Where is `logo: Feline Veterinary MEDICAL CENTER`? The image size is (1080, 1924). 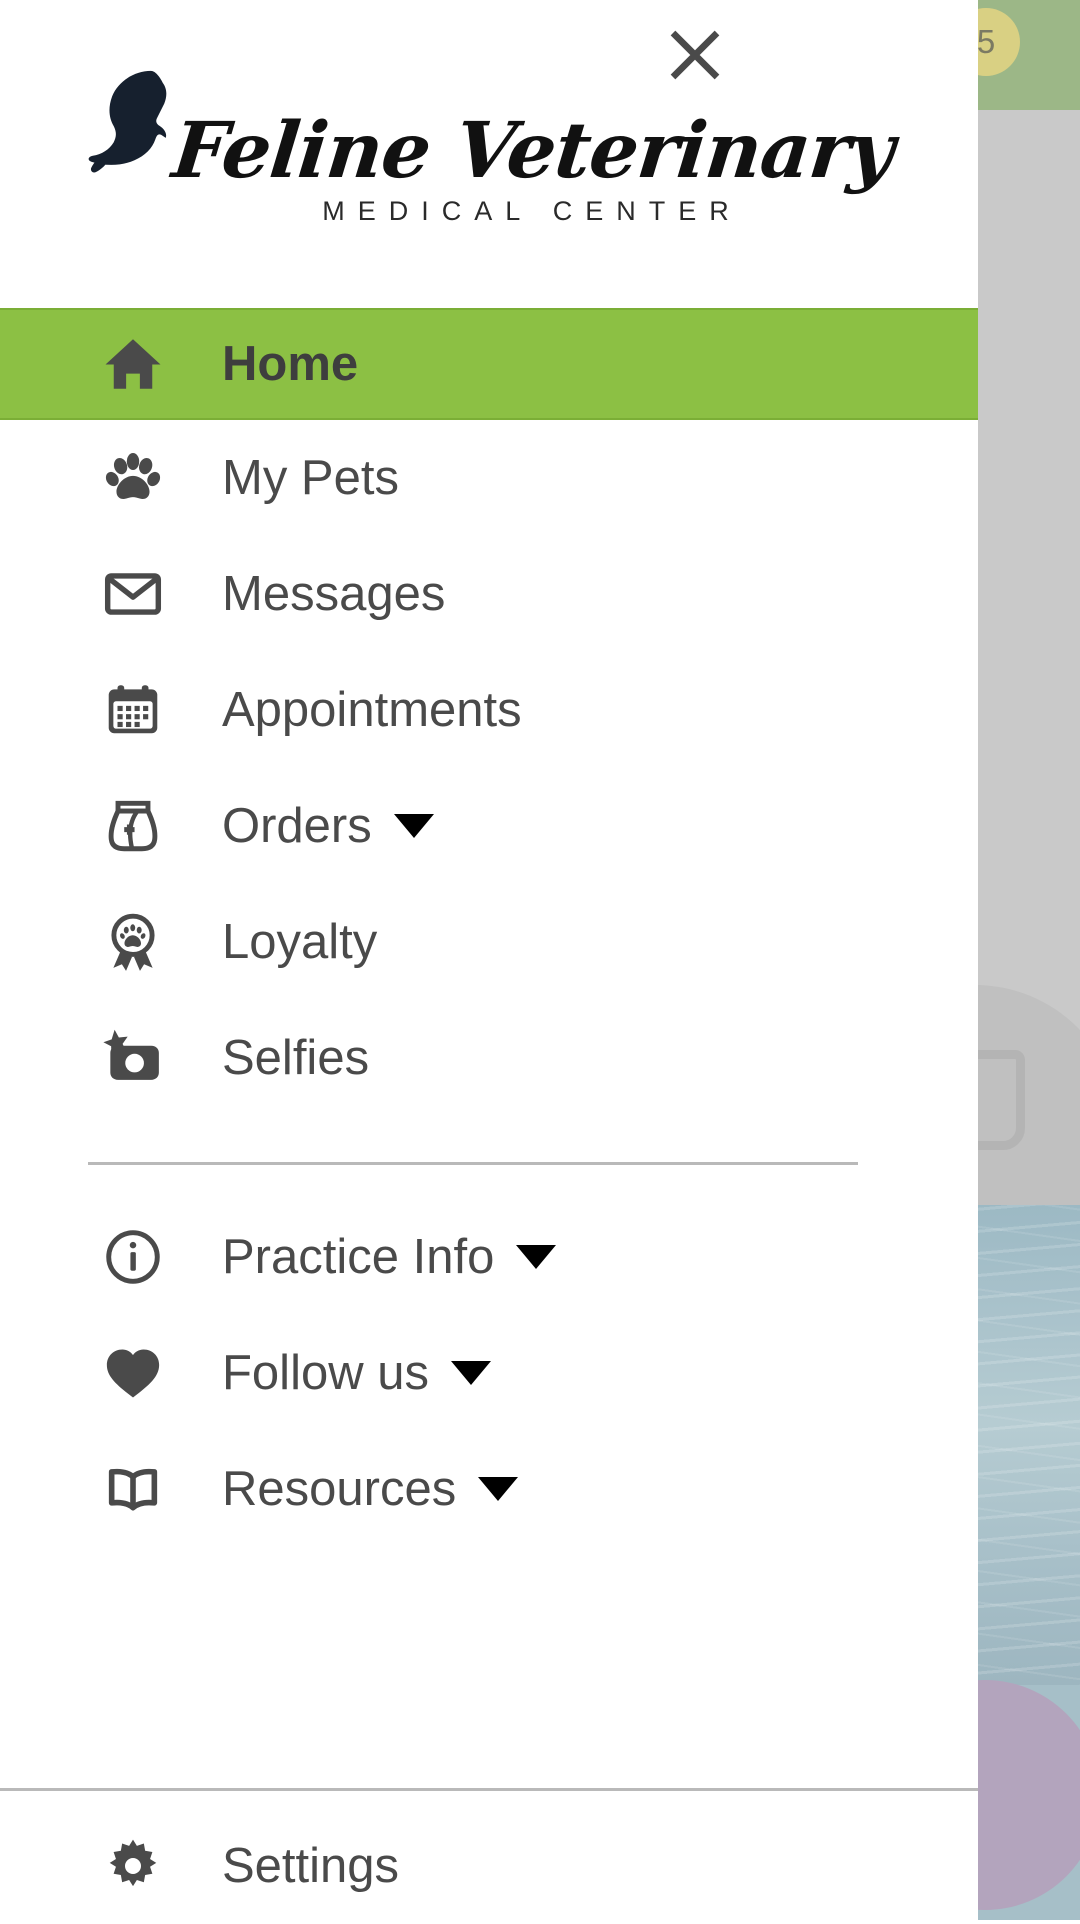 logo: Feline Veterinary MEDICAL CENTER is located at coordinates (489, 144).